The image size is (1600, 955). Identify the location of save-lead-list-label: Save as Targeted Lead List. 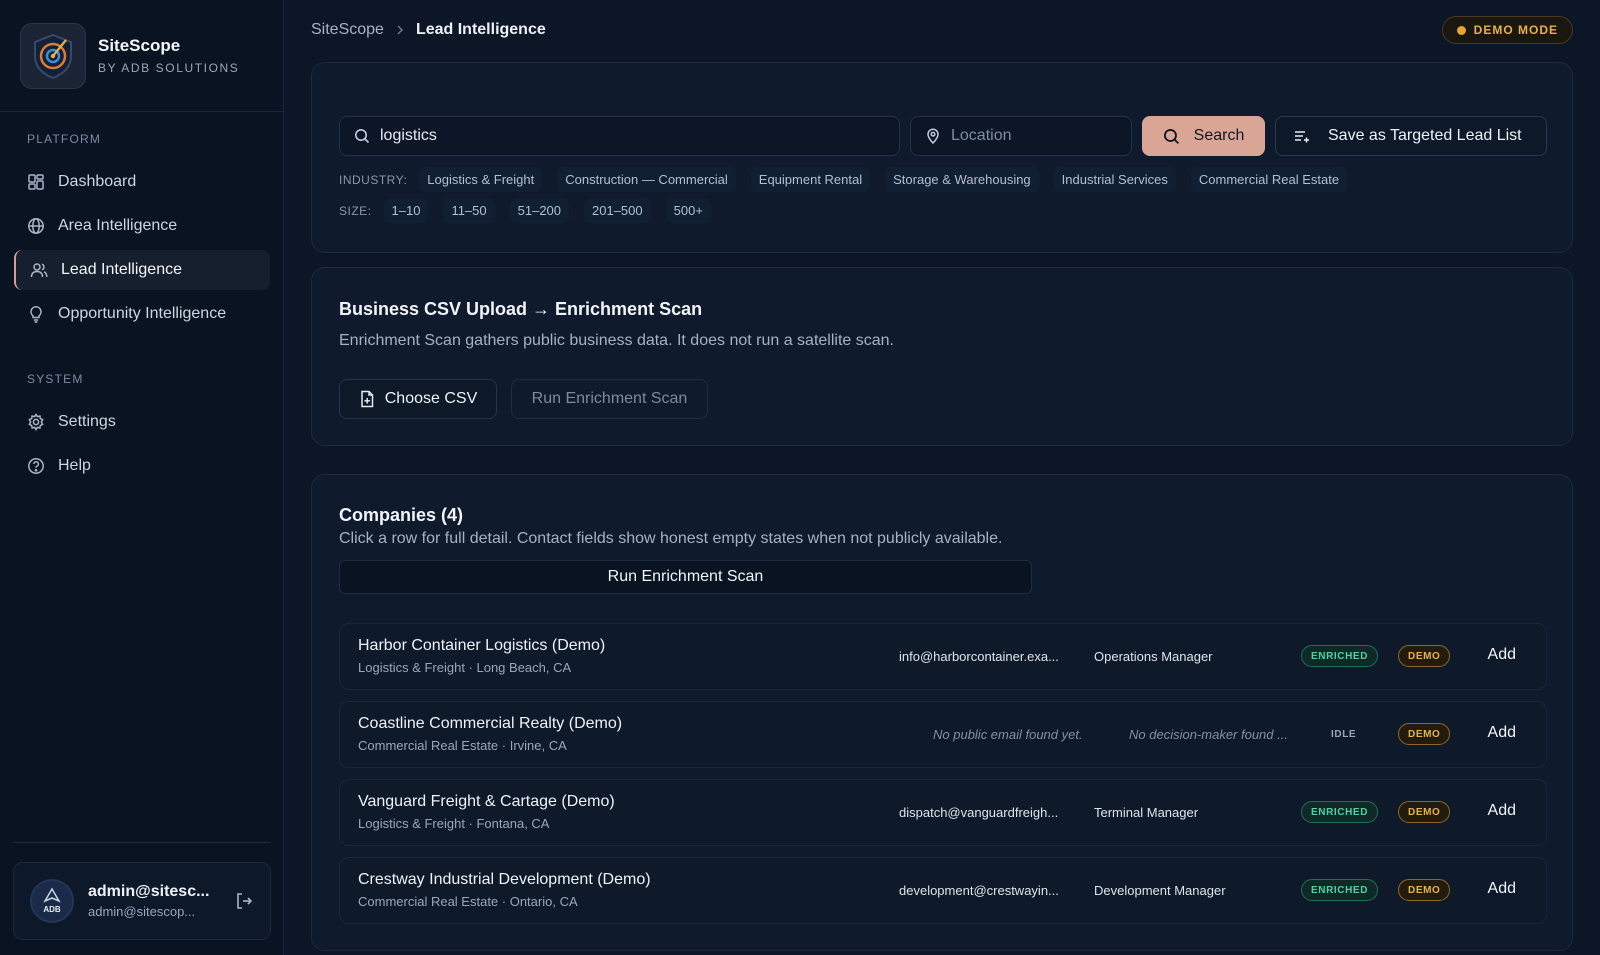
(1425, 135).